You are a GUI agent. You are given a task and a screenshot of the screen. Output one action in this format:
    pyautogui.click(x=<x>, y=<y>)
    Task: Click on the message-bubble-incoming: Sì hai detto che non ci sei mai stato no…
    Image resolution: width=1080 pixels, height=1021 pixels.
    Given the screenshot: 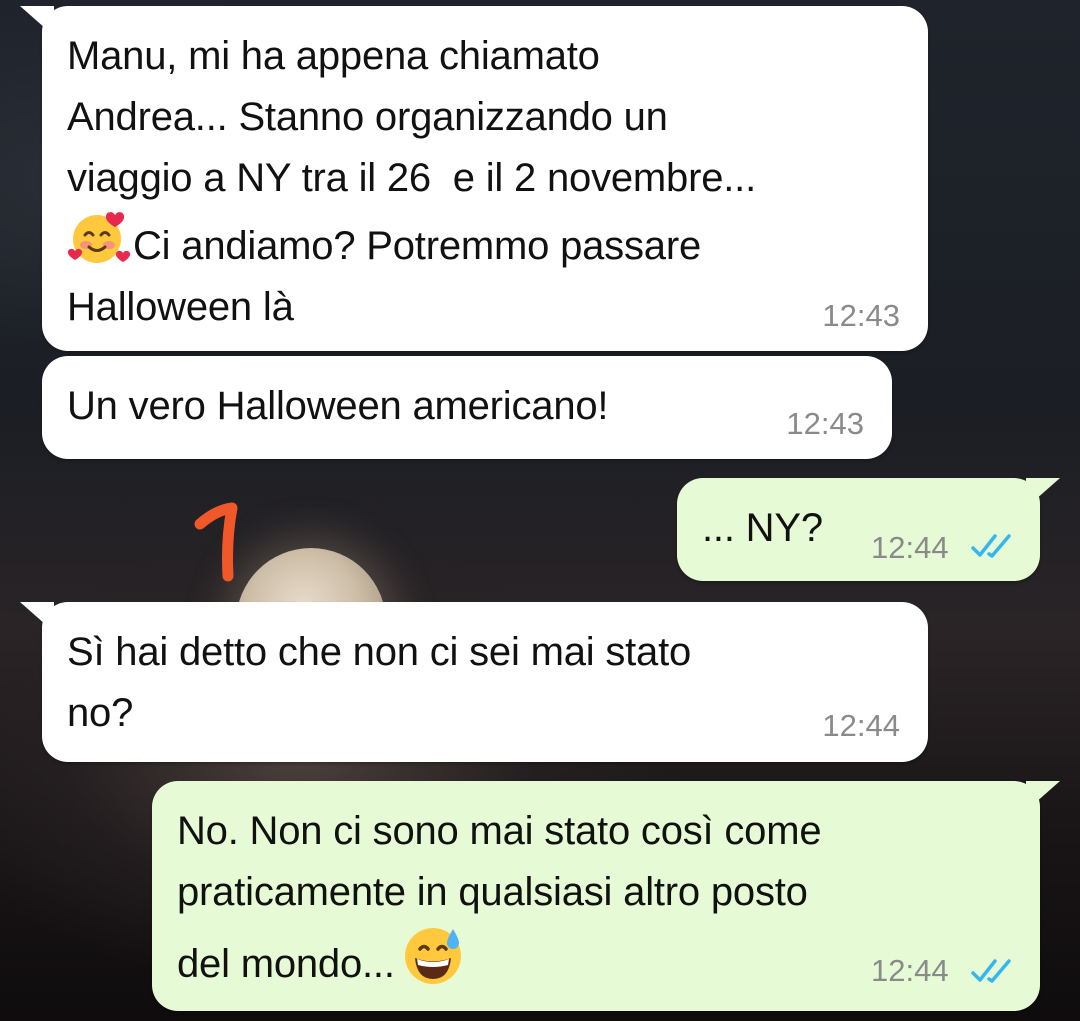 What is the action you would take?
    pyautogui.click(x=474, y=682)
    